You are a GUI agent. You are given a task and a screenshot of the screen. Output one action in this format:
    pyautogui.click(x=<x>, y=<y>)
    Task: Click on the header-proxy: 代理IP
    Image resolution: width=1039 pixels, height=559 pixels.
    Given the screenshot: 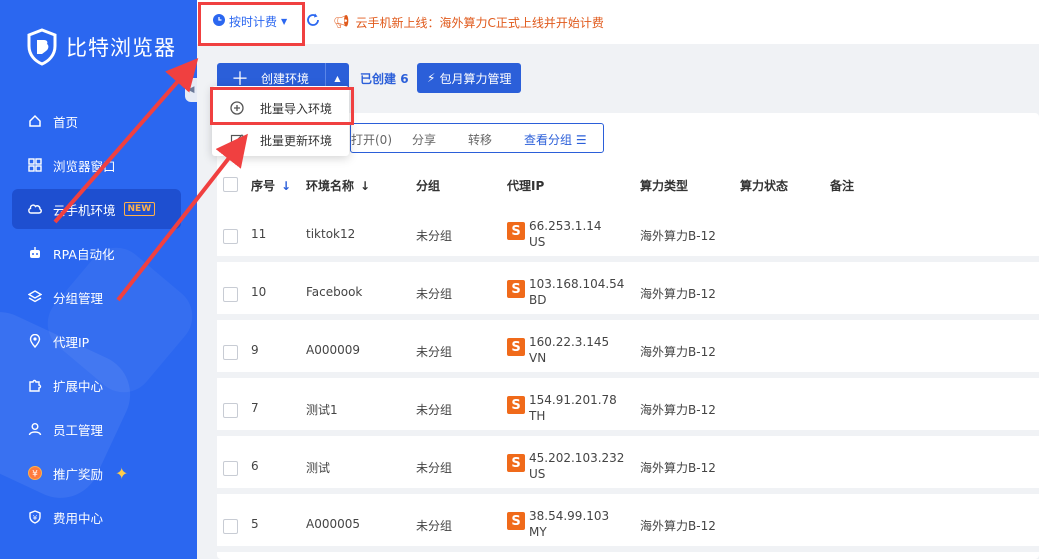 What is the action you would take?
    pyautogui.click(x=526, y=186)
    